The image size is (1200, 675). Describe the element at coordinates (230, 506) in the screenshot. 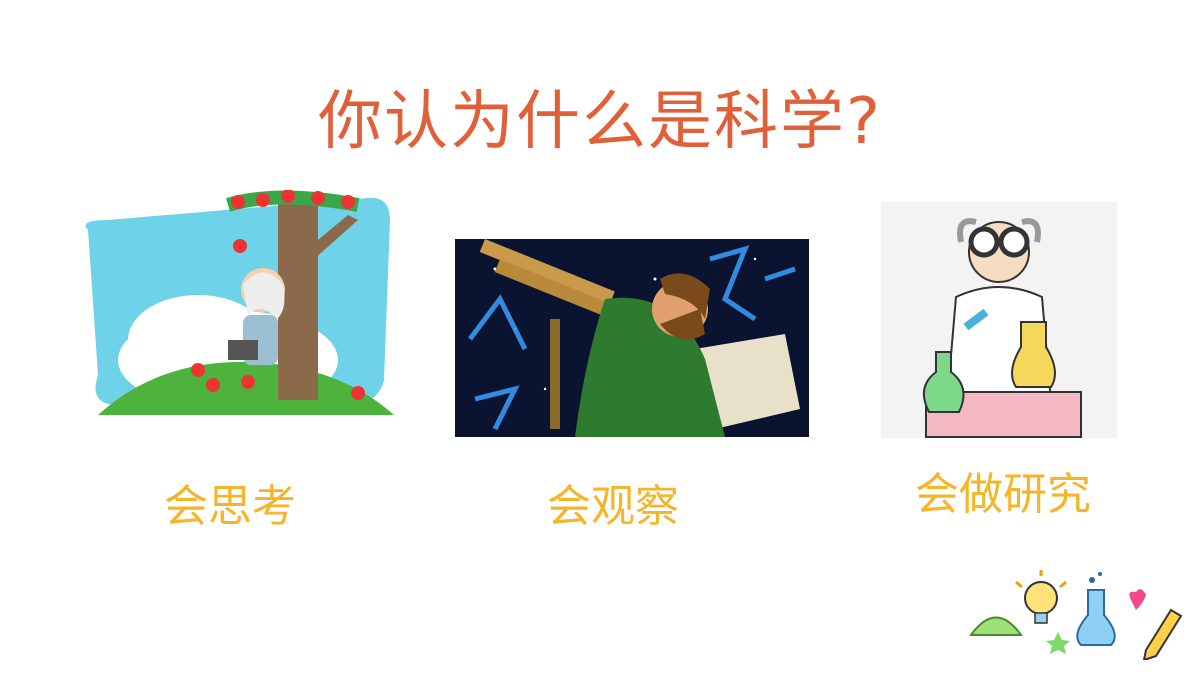

I see `caption-think: 会思考` at that location.